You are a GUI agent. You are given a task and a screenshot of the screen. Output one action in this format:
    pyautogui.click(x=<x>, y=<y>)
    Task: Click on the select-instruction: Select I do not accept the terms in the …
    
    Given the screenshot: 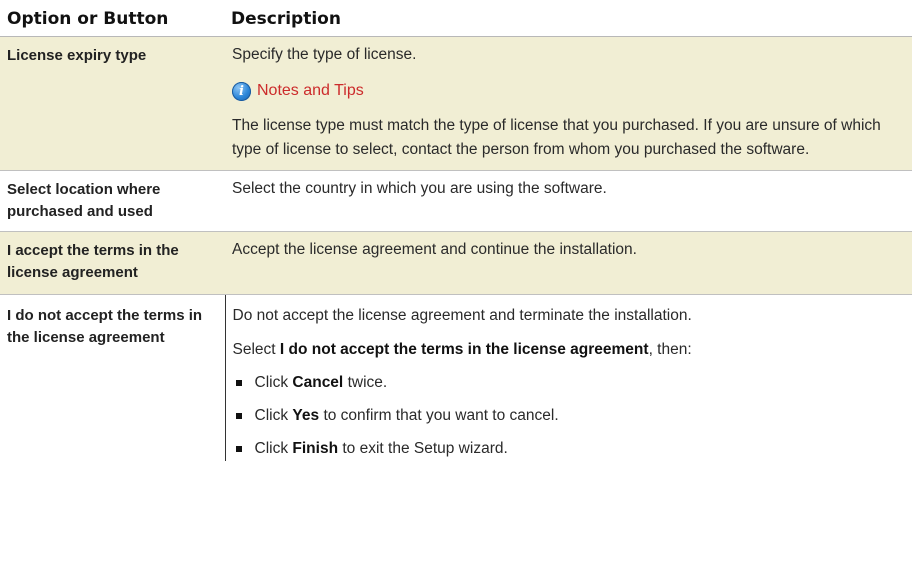 What is the action you would take?
    pyautogui.click(x=566, y=350)
    